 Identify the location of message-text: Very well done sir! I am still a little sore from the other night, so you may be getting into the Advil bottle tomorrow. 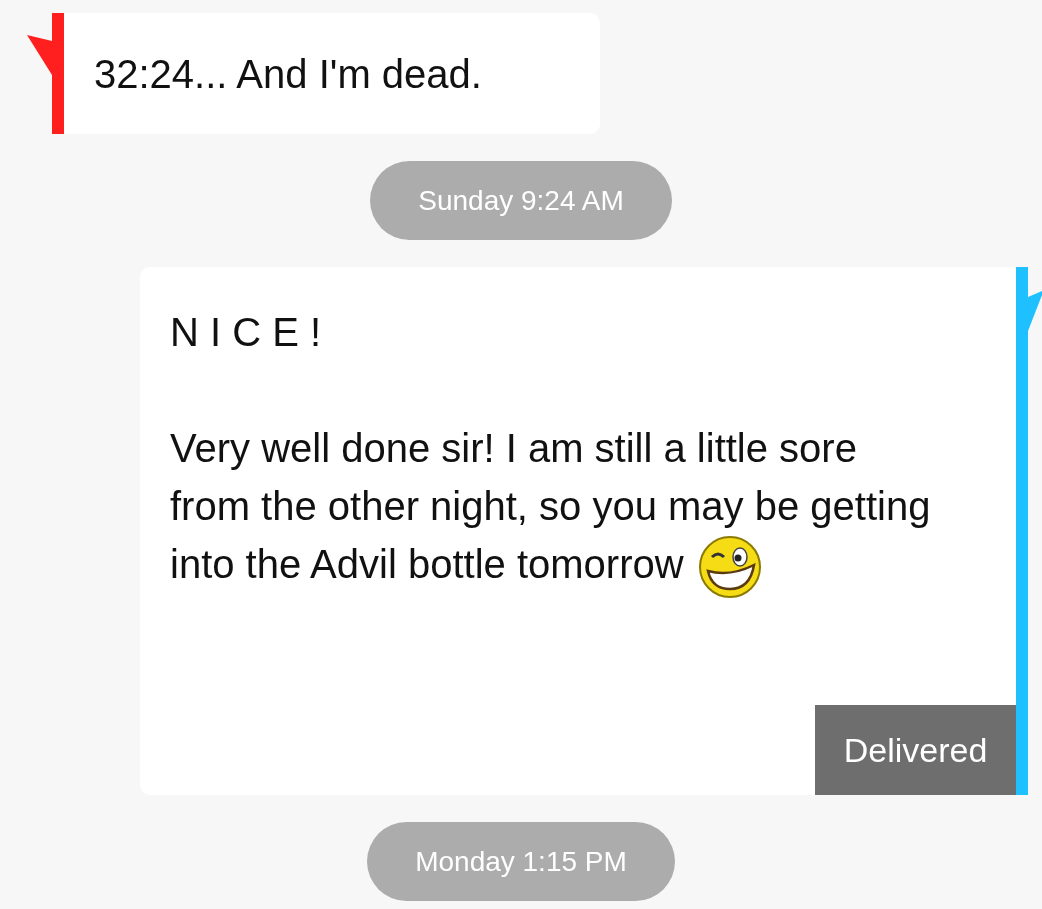
(550, 506).